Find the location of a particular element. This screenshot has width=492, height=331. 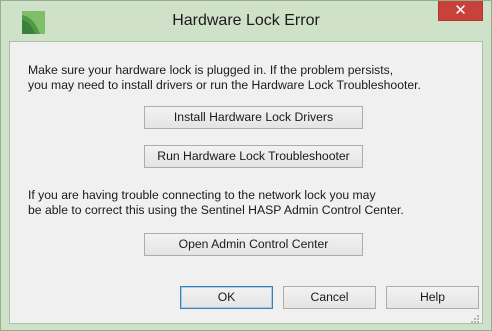

install-drivers-button: Install Hardware Lock Drivers is located at coordinates (253, 117).